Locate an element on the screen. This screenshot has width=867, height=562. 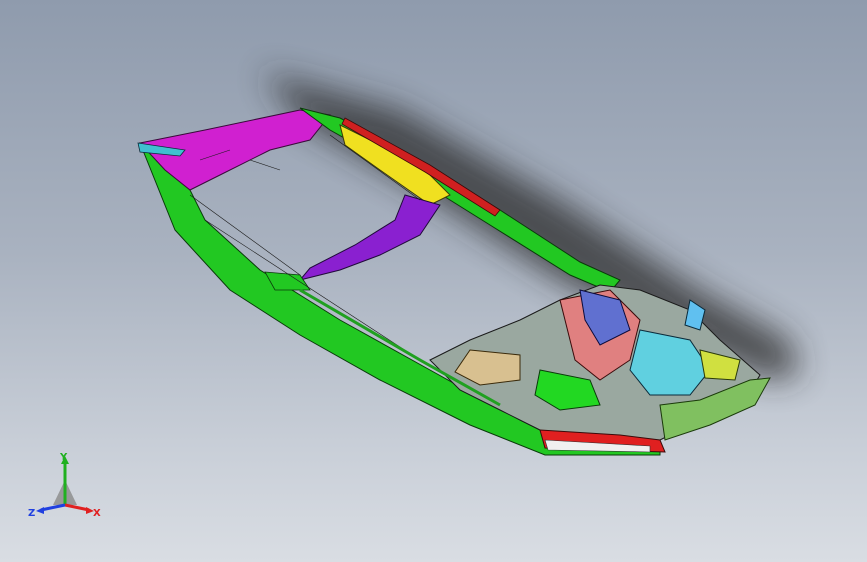
z-axis-arrow-icon is located at coordinates (53, 507).